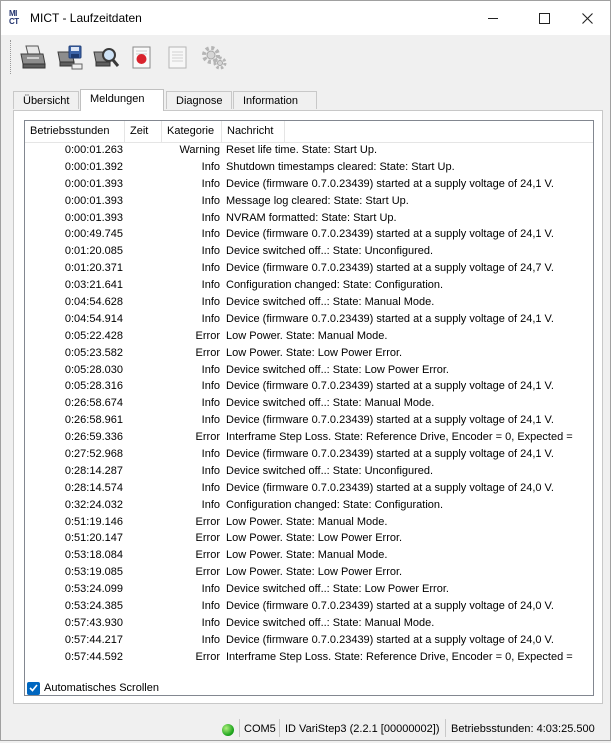 This screenshot has height=743, width=611. I want to click on cell-betriebsstunden: 0:27:52.968, so click(93, 454).